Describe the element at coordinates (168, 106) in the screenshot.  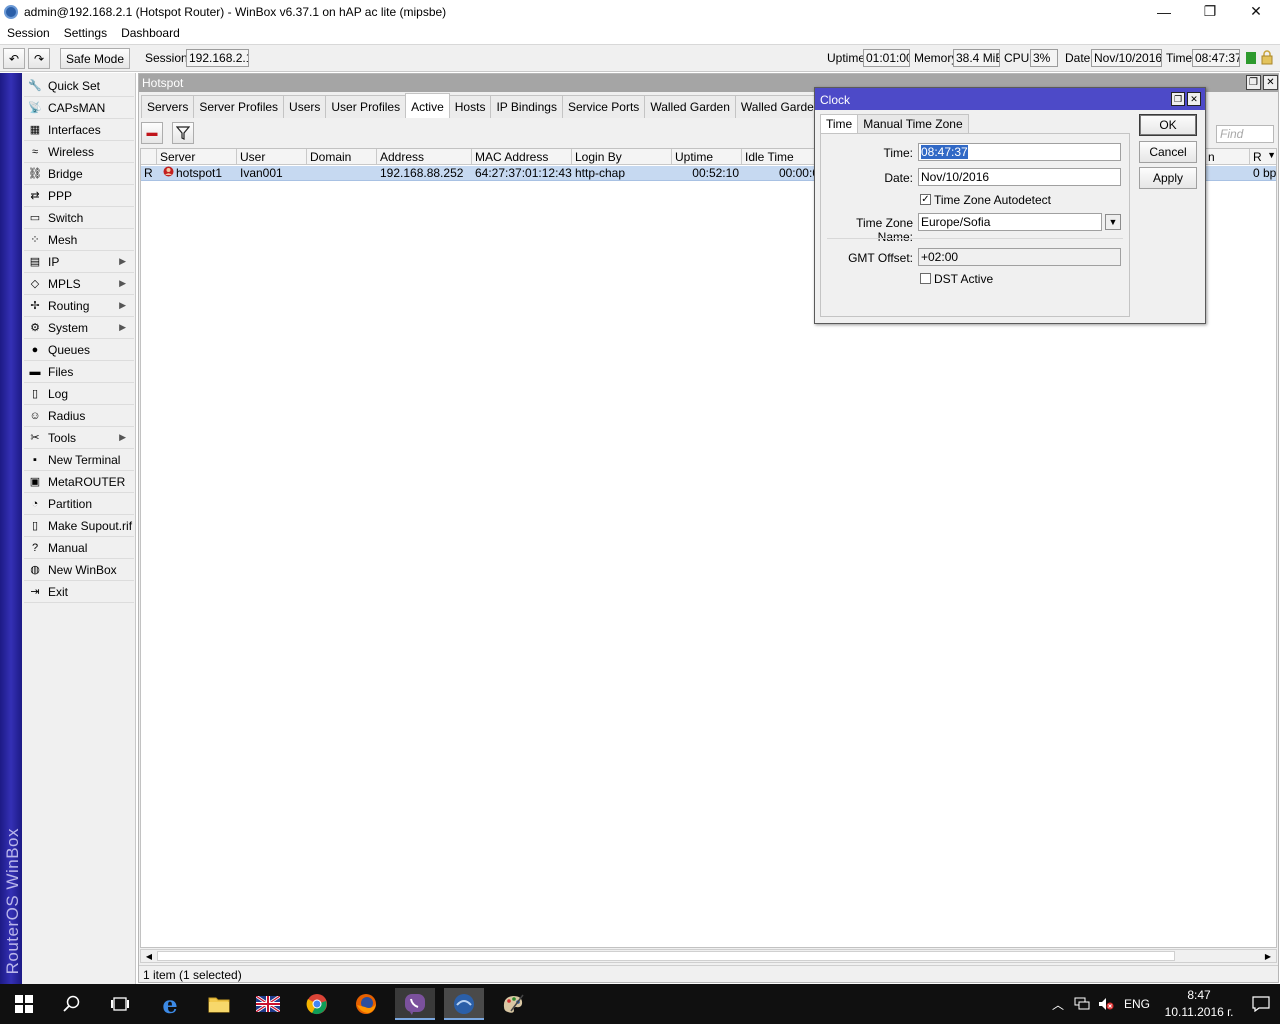
I see `tab-servers: Servers` at that location.